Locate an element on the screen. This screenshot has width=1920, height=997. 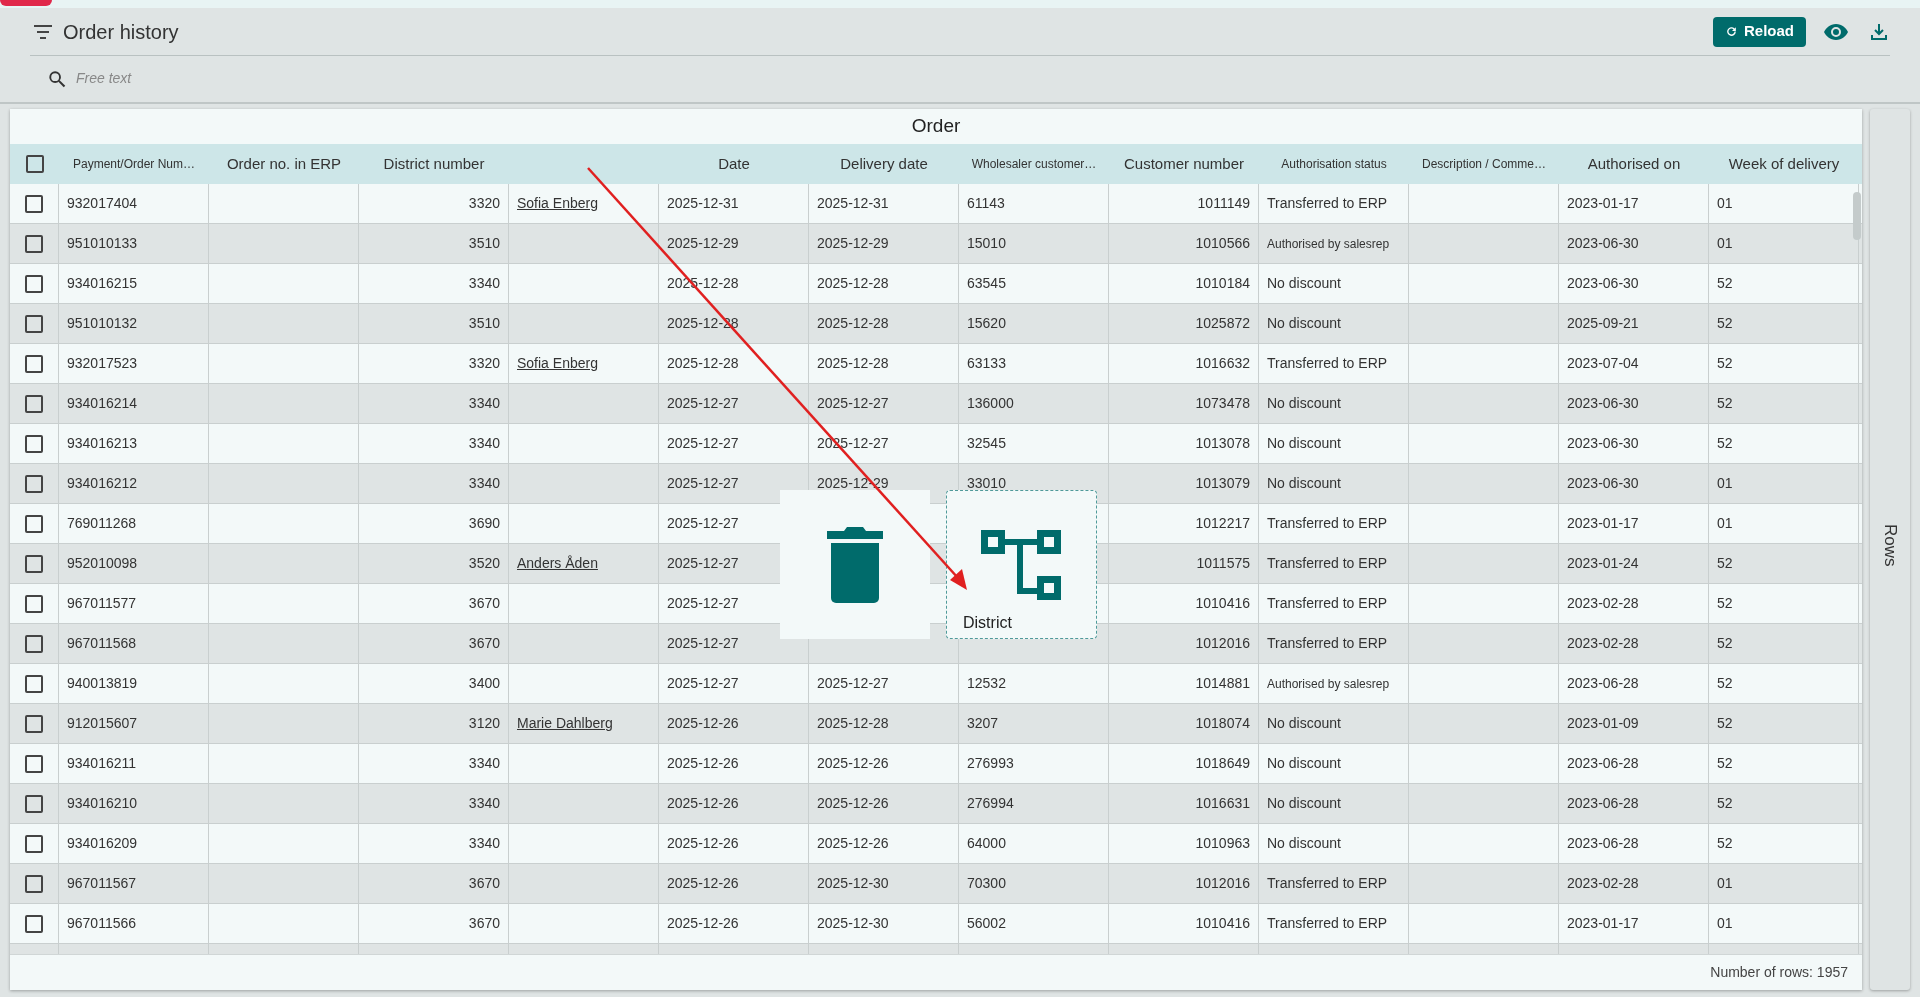
column-header: Week of delivery is located at coordinates (1784, 164).